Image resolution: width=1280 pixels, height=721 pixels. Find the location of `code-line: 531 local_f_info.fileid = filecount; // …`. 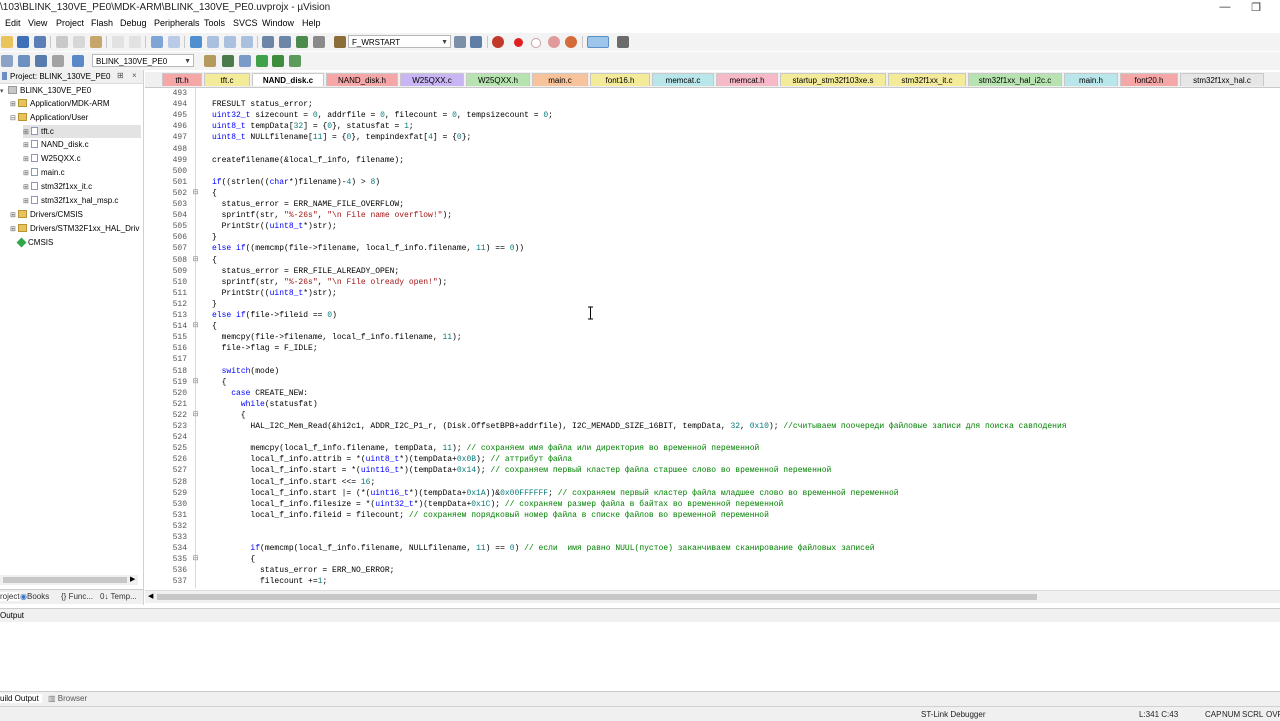

code-line: 531 local_f_info.fileid = filecount; // … is located at coordinates (712, 515).